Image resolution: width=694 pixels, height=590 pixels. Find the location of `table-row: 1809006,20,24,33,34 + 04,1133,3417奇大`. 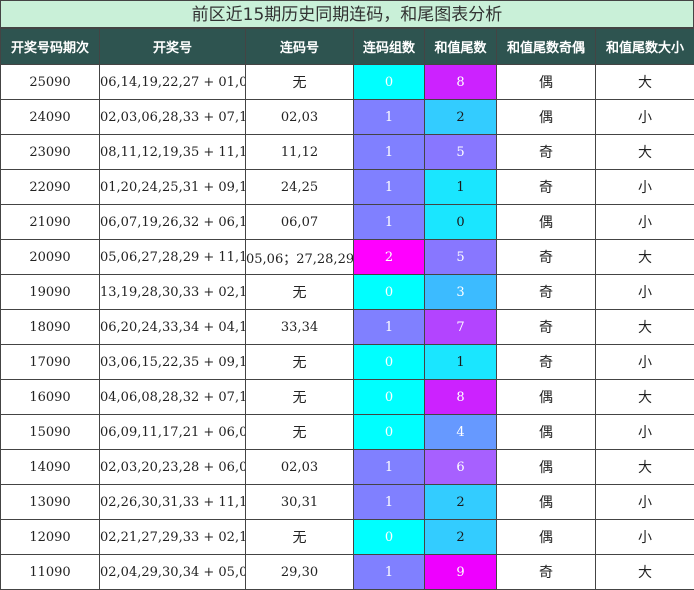

table-row: 1809006,20,24,33,34 + 04,1133,3417奇大 is located at coordinates (347, 327).